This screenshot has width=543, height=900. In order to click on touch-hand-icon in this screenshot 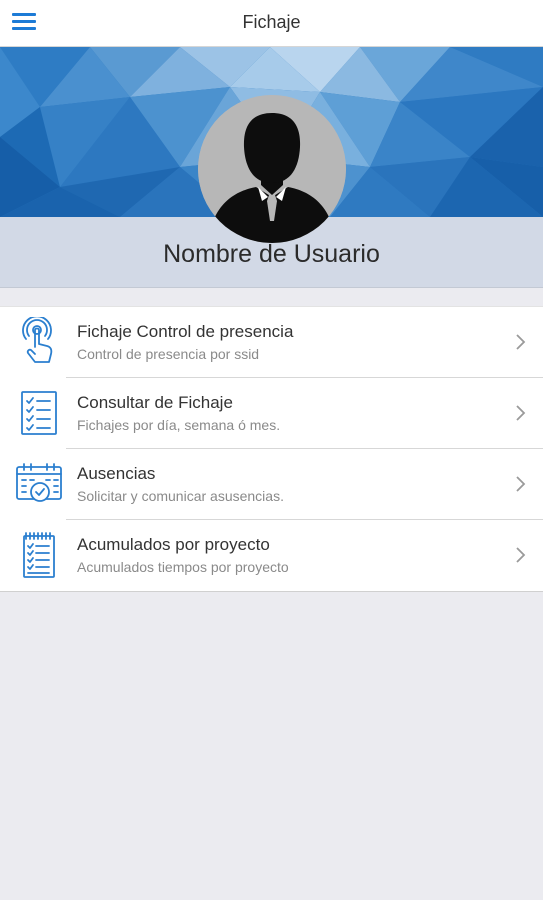, I will do `click(39, 341)`.